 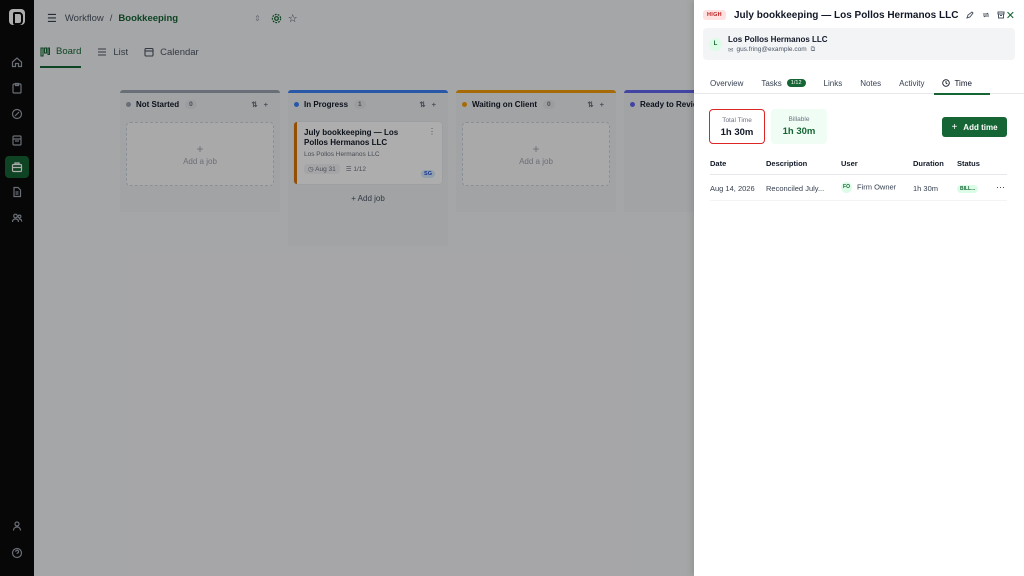 I want to click on close-icon: ✕, so click(x=1010, y=15).